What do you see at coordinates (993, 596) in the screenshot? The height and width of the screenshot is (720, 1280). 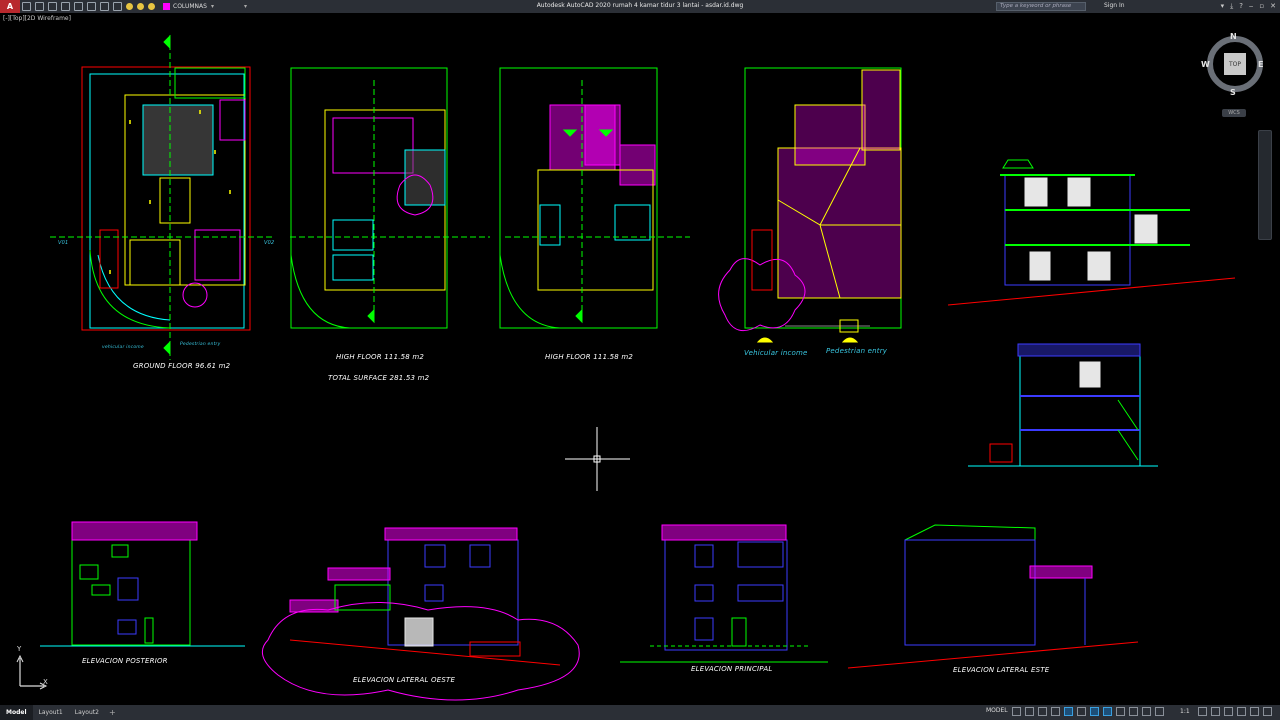 I see `elevation-lateral-este` at bounding box center [993, 596].